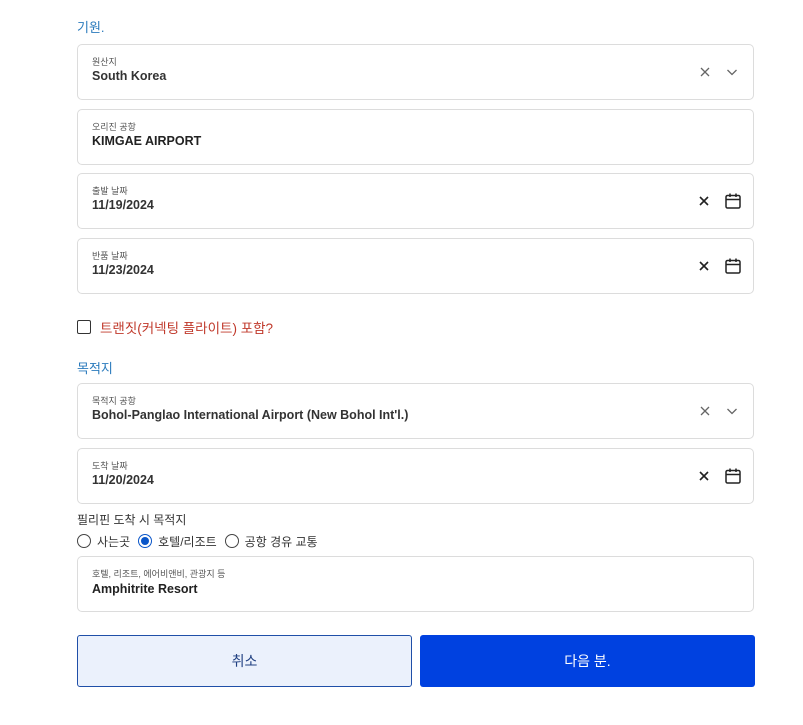 This screenshot has width=803, height=725. What do you see at coordinates (110, 256) in the screenshot?
I see `return-date-label: 반품 날짜` at bounding box center [110, 256].